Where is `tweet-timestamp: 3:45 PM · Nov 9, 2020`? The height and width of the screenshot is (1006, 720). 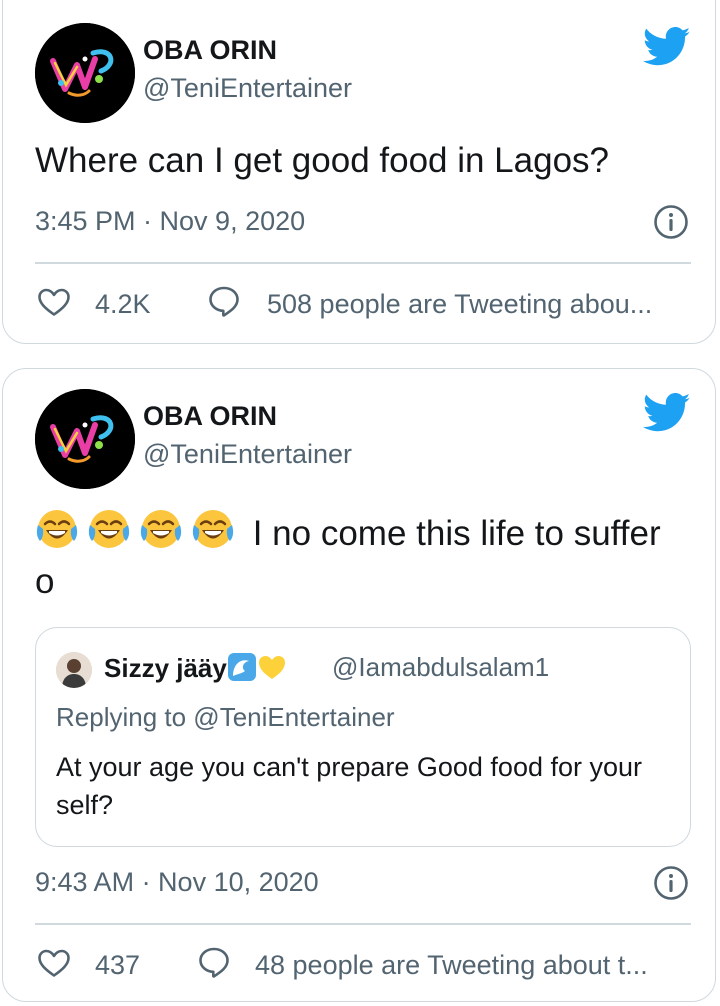 tweet-timestamp: 3:45 PM · Nov 9, 2020 is located at coordinates (170, 221).